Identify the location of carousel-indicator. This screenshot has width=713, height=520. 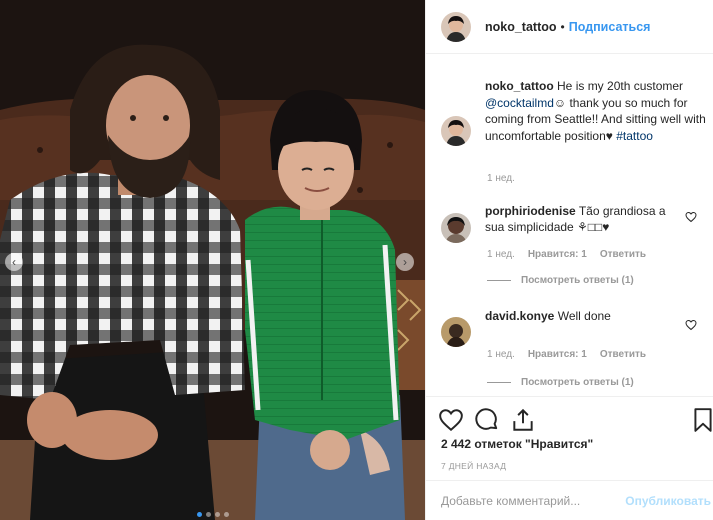
(212, 514).